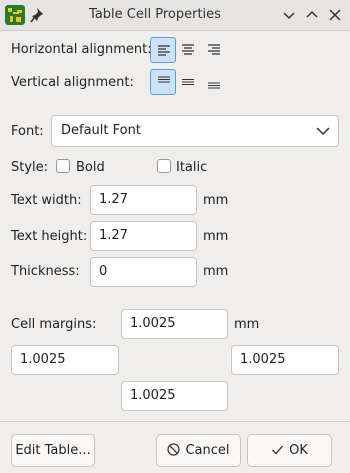 This screenshot has height=473, width=350. I want to click on align-center-button, so click(188, 50).